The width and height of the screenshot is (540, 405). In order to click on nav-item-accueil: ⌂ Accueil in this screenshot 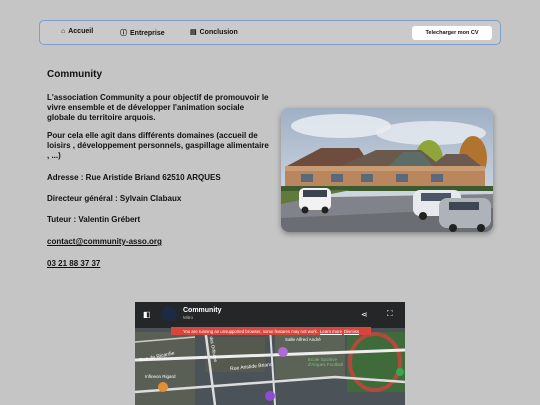, I will do `click(77, 31)`.